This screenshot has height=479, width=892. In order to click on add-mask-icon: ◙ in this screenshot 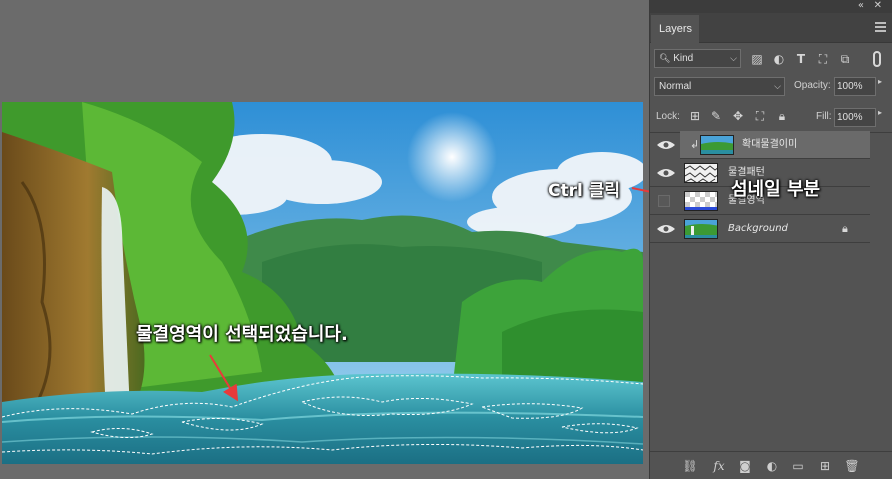, I will do `click(745, 466)`.